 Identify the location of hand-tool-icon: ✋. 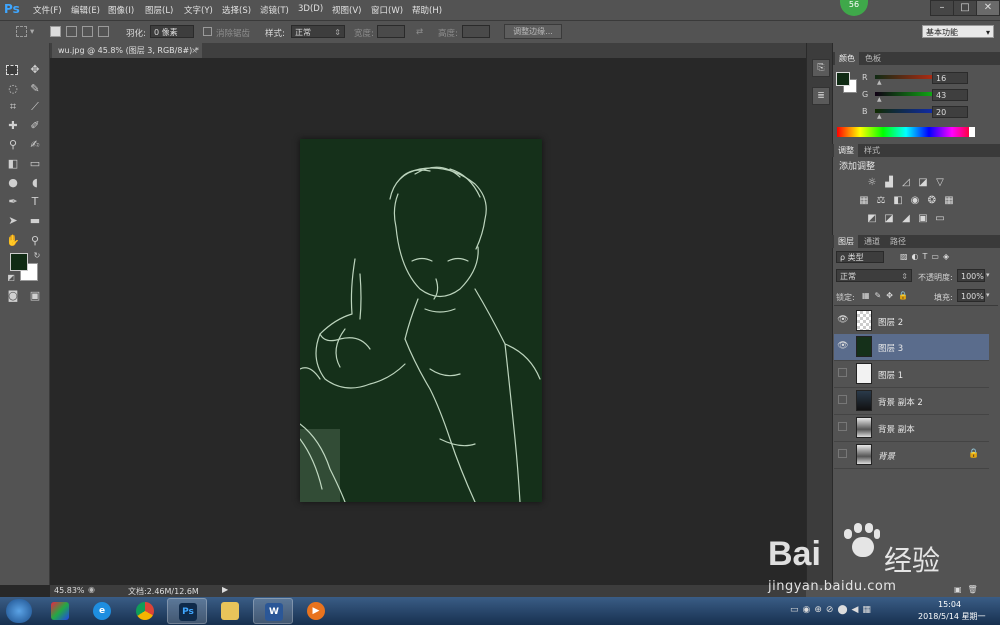
(13, 241).